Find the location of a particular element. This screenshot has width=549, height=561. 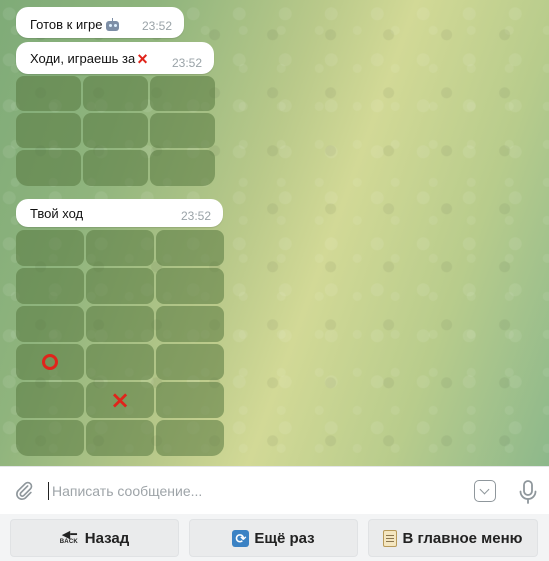

play-again-button: ⟳ Ещё раз is located at coordinates (273, 538).